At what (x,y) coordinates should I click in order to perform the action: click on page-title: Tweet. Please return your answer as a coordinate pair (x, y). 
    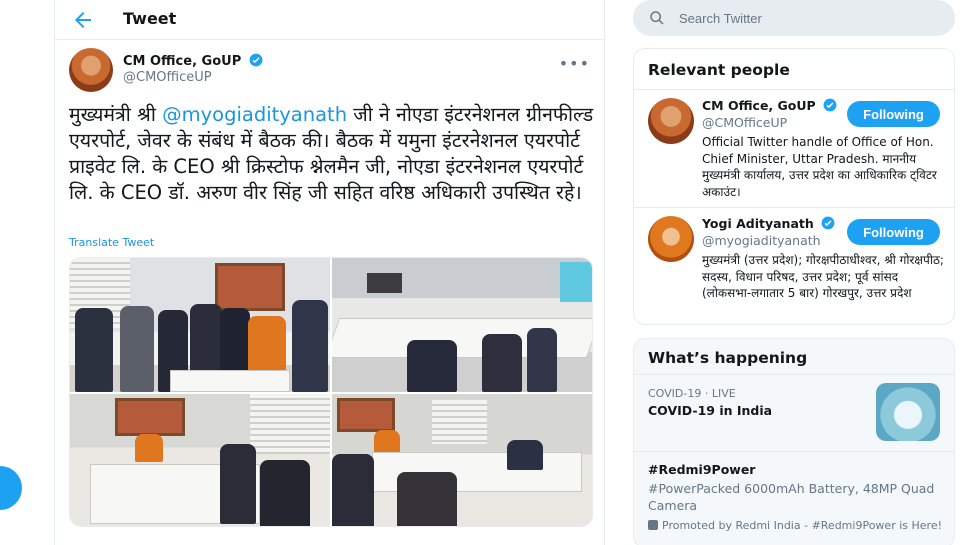
    Looking at the image, I should click on (150, 18).